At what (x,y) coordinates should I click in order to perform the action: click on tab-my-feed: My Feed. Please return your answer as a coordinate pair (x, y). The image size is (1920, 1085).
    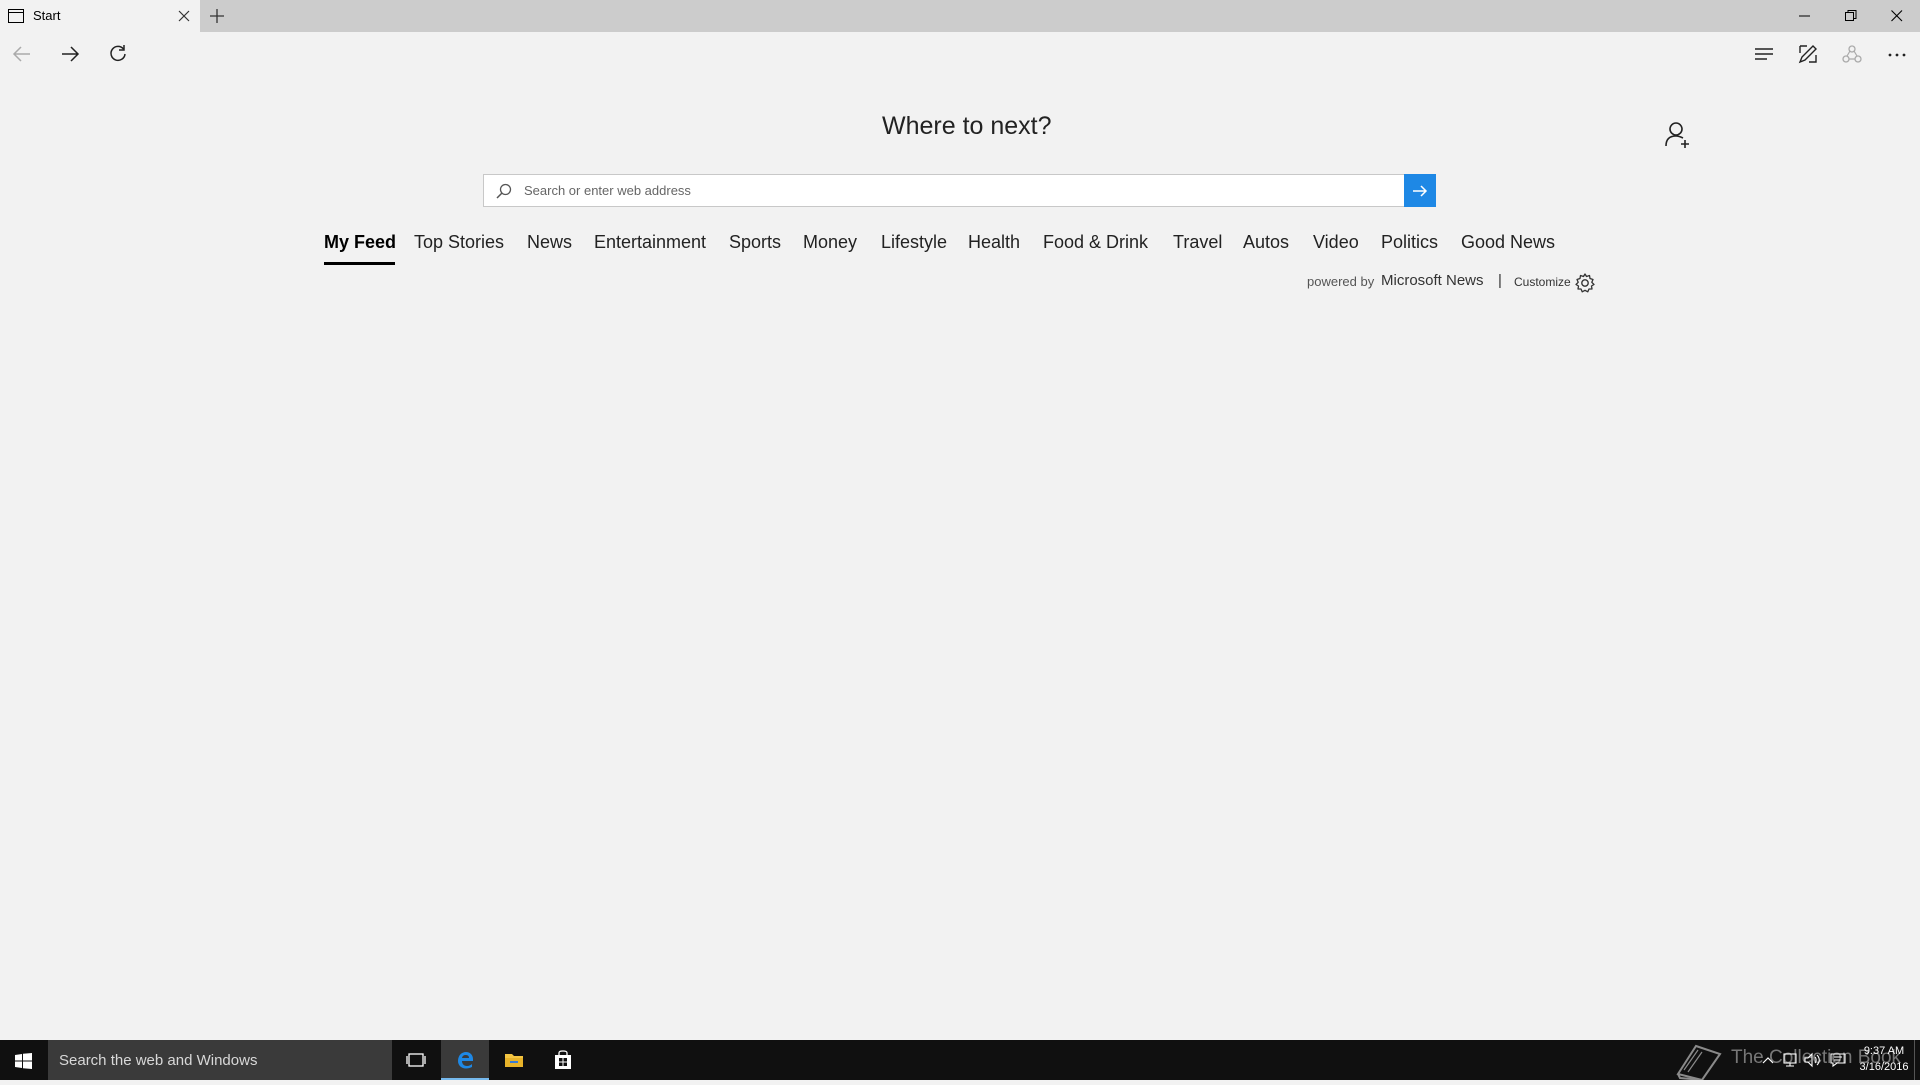
    Looking at the image, I should click on (360, 242).